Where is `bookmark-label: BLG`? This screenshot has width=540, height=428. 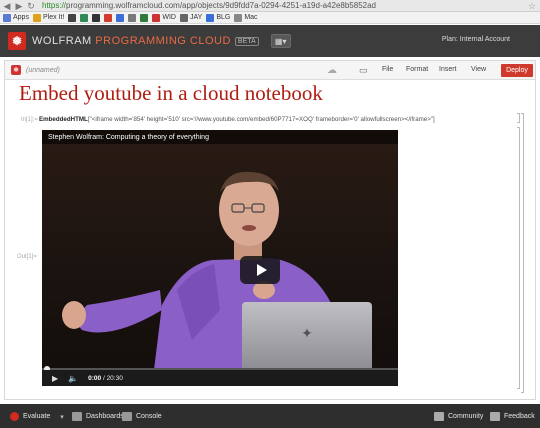 bookmark-label: BLG is located at coordinates (223, 17).